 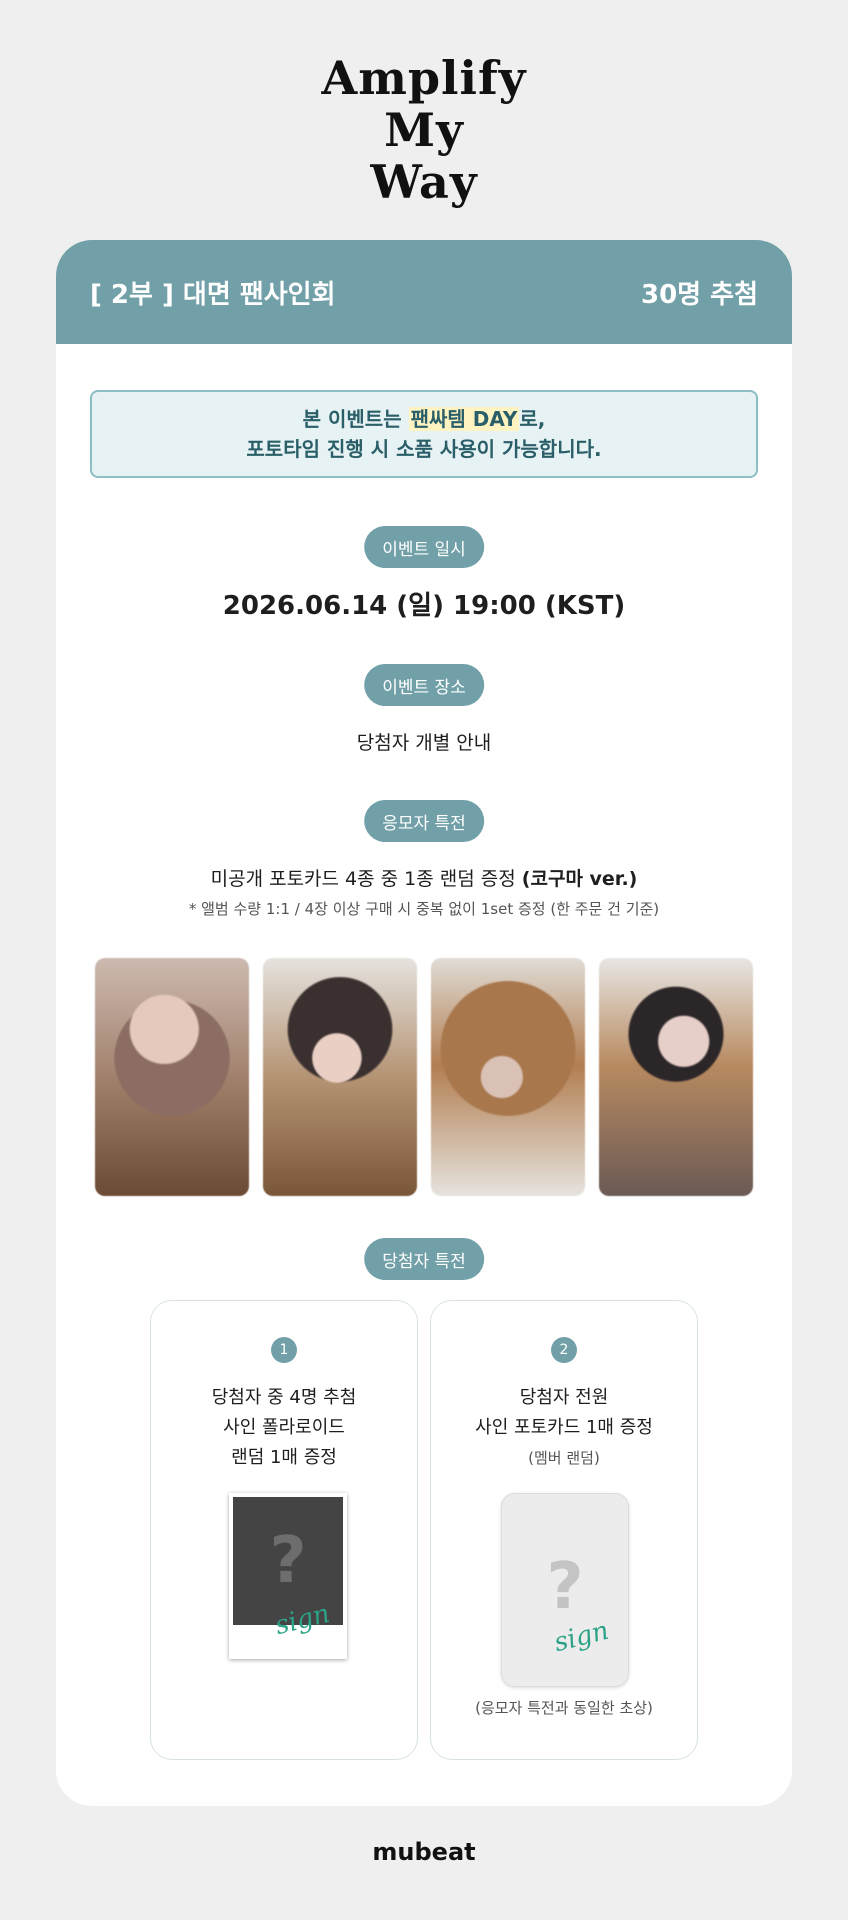 What do you see at coordinates (464, 419) in the screenshot?
I see `notice-highlight: 팬싸템 DAY` at bounding box center [464, 419].